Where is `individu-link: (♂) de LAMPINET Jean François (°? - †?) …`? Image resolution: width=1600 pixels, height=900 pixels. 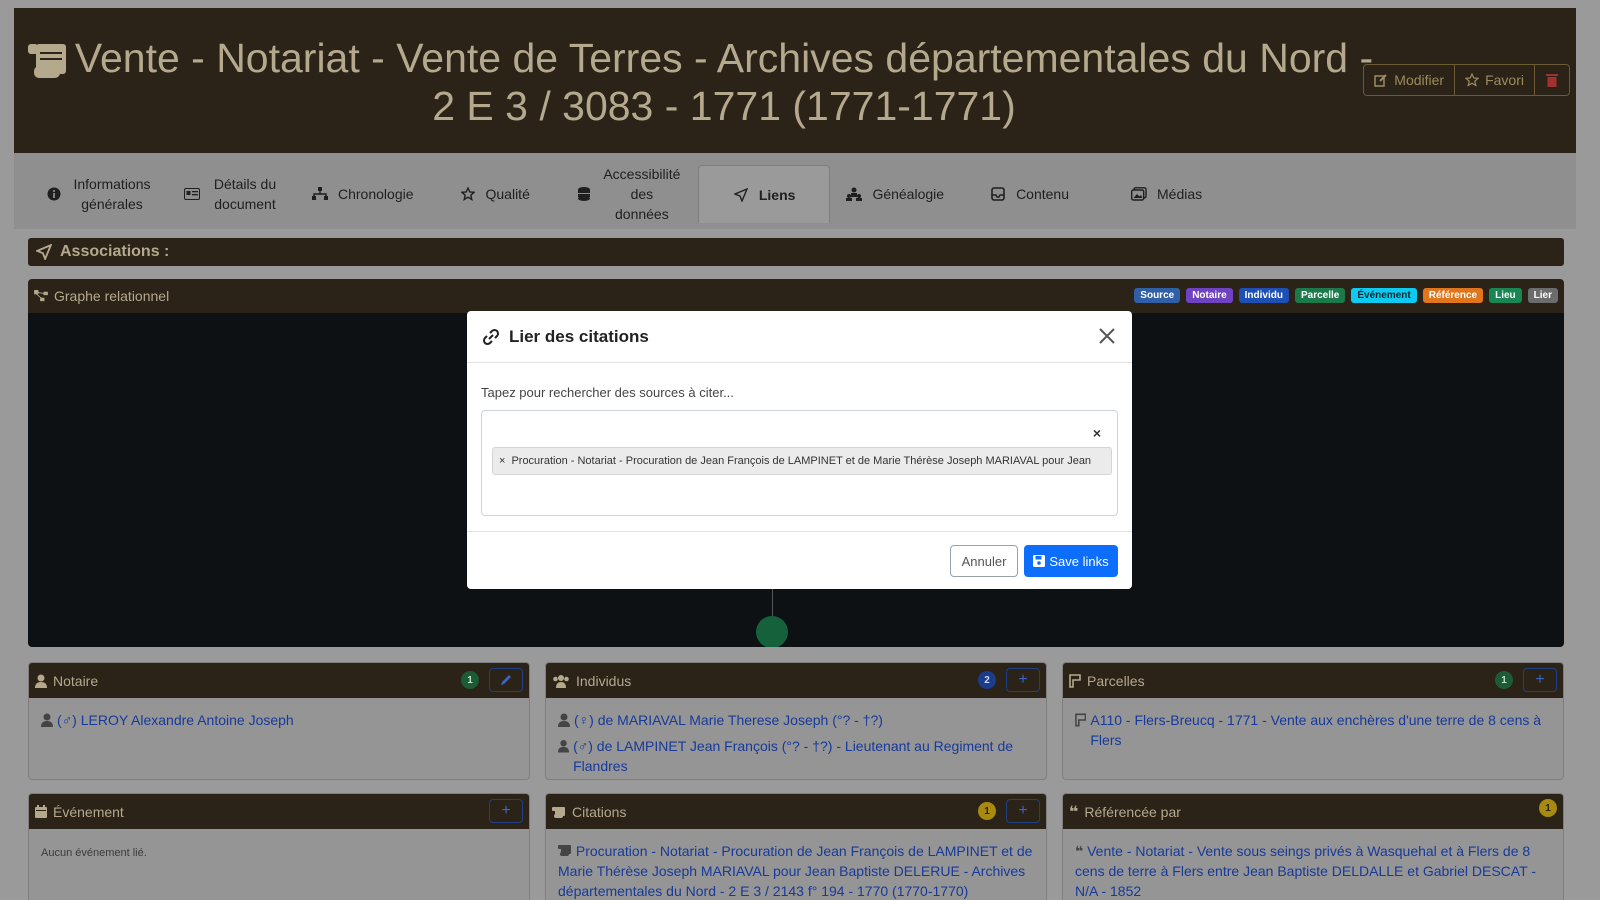 individu-link: (♂) de LAMPINET Jean François (°? - †?) … is located at coordinates (803, 756).